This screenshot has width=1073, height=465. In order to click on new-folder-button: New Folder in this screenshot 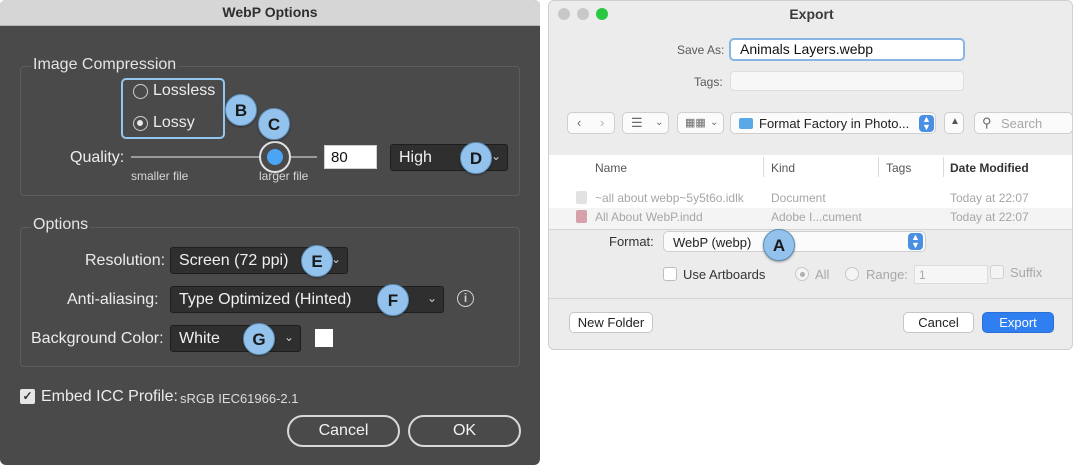, I will do `click(611, 322)`.